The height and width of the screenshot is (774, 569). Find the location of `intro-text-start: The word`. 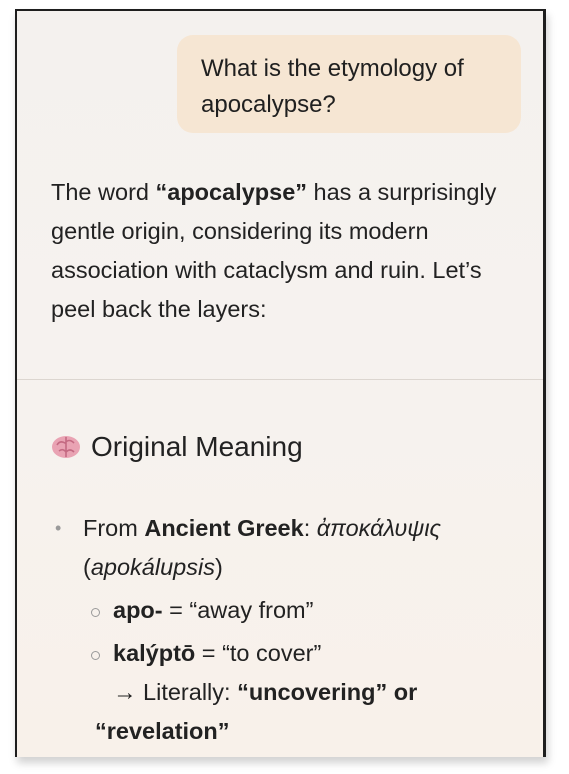

intro-text-start: The word is located at coordinates (103, 192).